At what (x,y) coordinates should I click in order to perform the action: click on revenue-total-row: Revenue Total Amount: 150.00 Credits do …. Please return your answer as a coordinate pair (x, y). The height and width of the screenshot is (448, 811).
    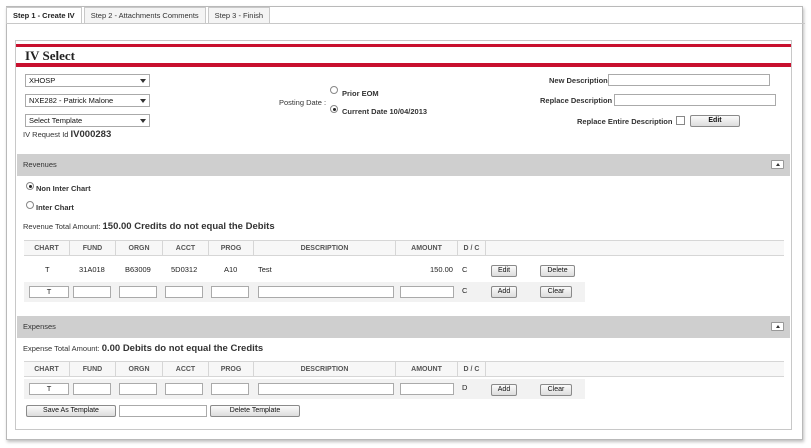
    Looking at the image, I should click on (149, 226).